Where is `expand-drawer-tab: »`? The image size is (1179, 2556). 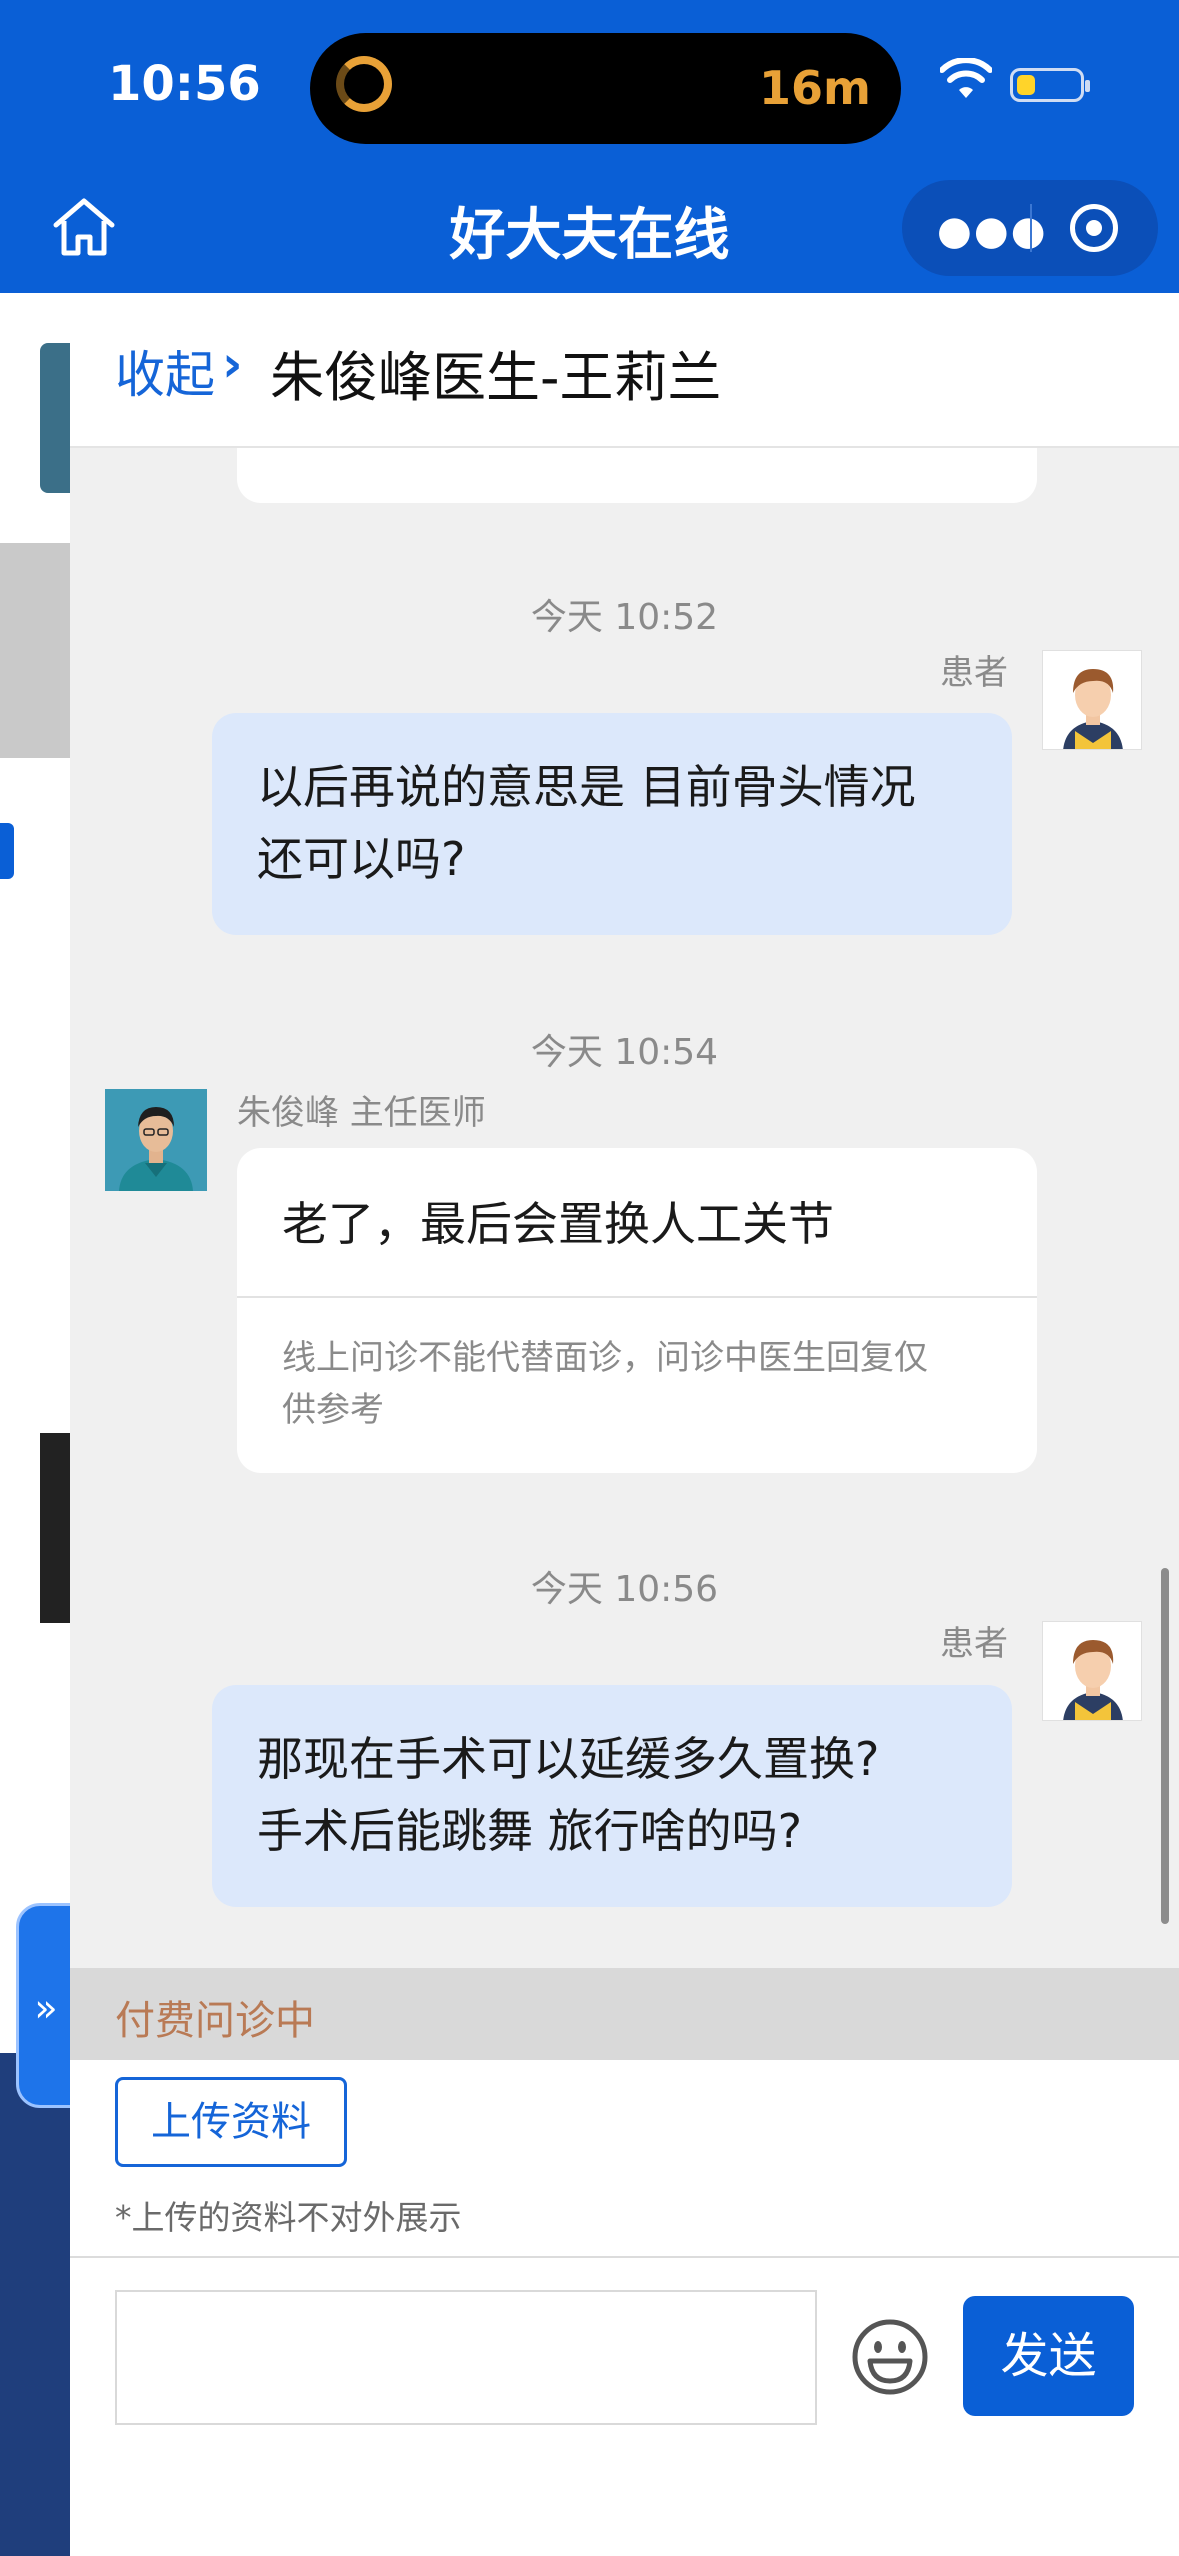 expand-drawer-tab: » is located at coordinates (46, 2005).